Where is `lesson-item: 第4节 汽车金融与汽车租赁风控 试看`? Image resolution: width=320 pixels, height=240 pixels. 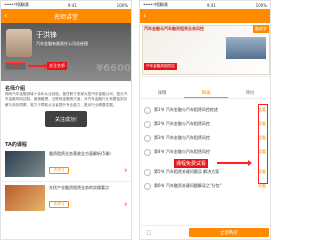
lesson-item: 第4节 汽车金融与汽车租赁风控 试看 is located at coordinates (206, 153).